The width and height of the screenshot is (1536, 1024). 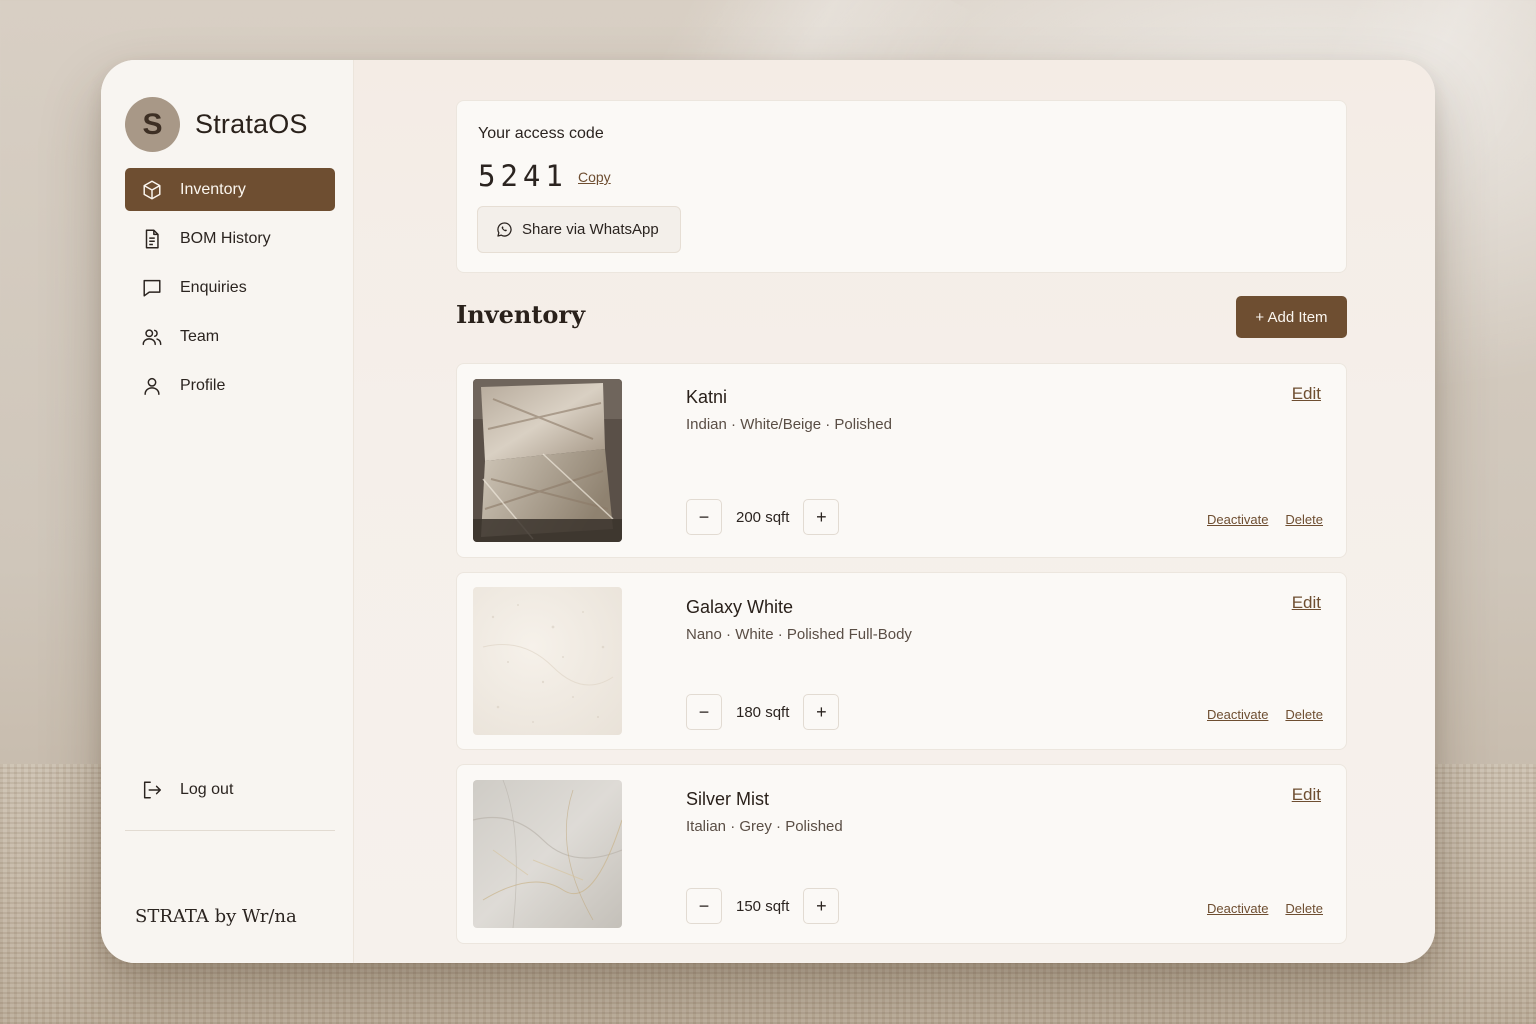 I want to click on item-quantity: 150 sqft, so click(x=763, y=906).